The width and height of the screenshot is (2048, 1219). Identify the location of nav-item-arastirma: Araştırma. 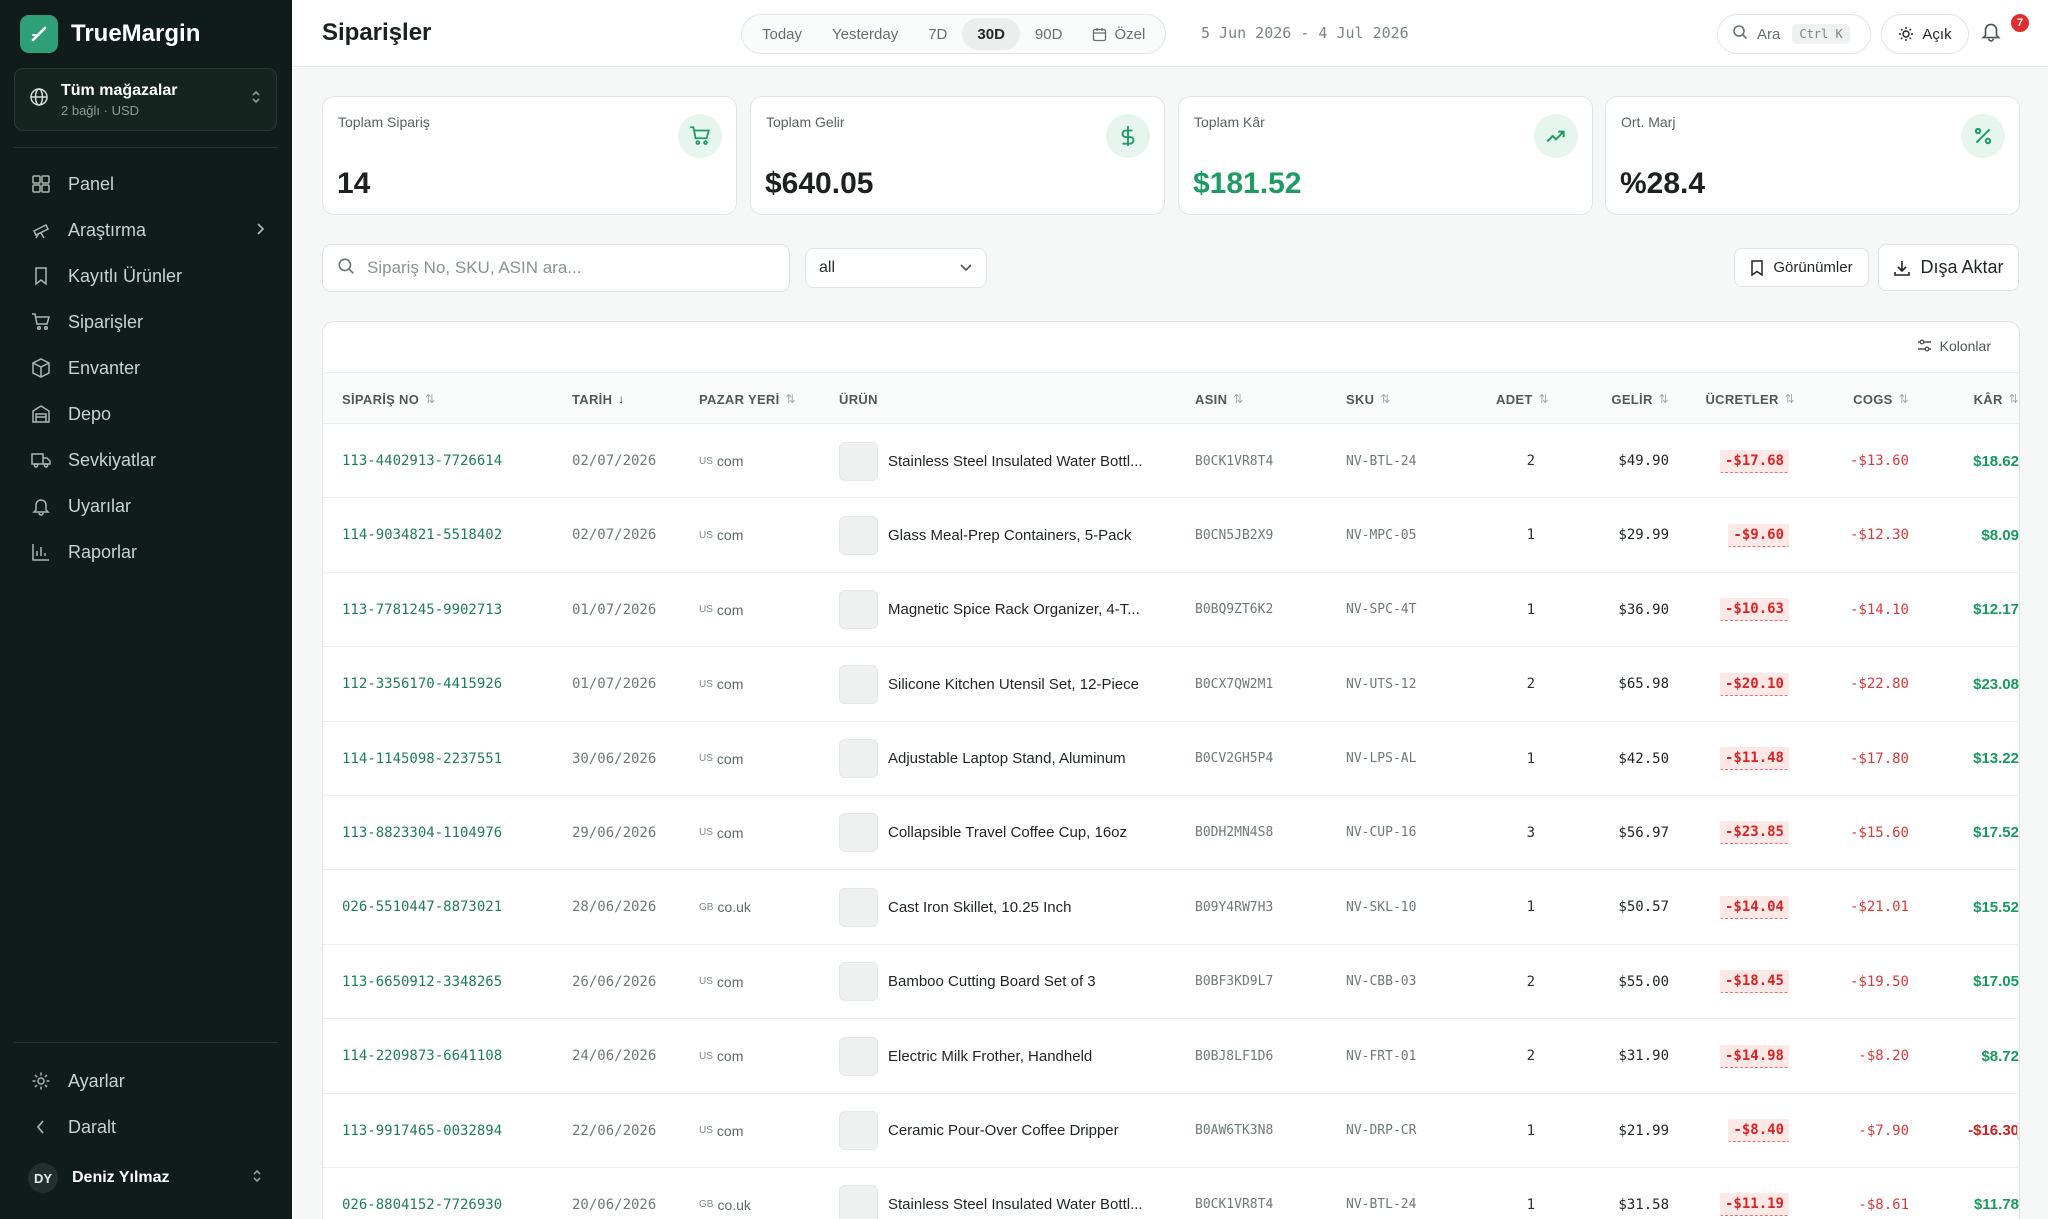
(145, 230).